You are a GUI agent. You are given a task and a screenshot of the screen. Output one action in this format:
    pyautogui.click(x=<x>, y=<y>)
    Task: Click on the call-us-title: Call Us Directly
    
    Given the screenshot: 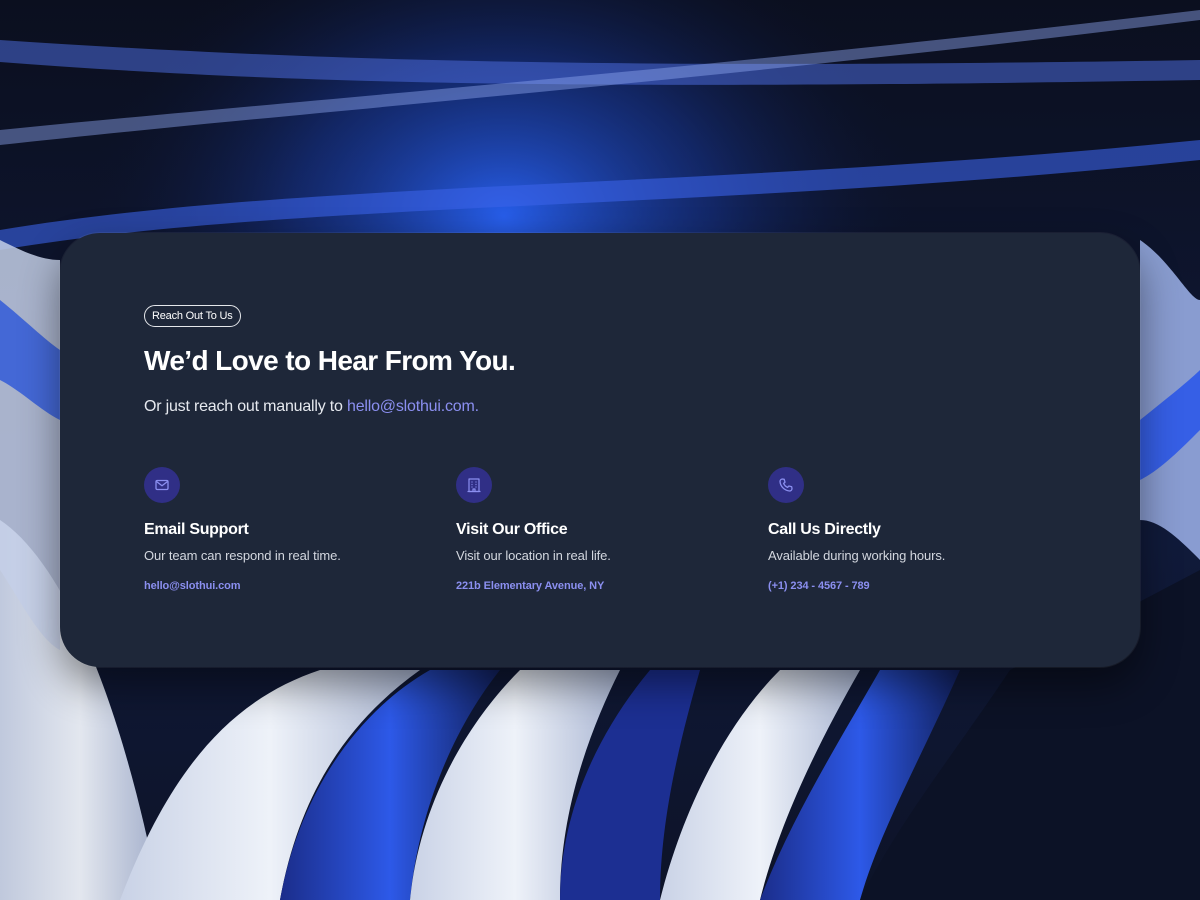 What is the action you would take?
    pyautogui.click(x=824, y=529)
    